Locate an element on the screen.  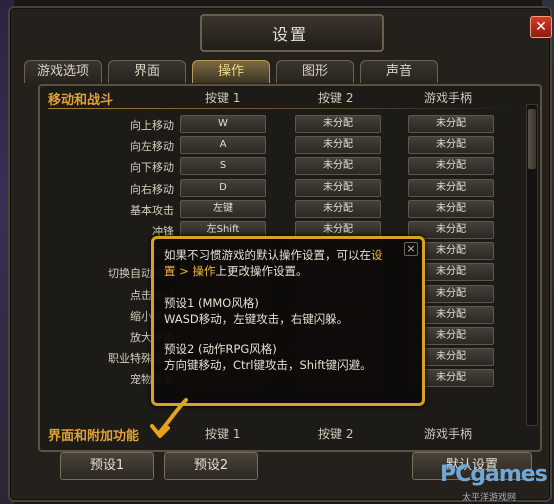
tooltip-close-icon: × is located at coordinates (411, 249).